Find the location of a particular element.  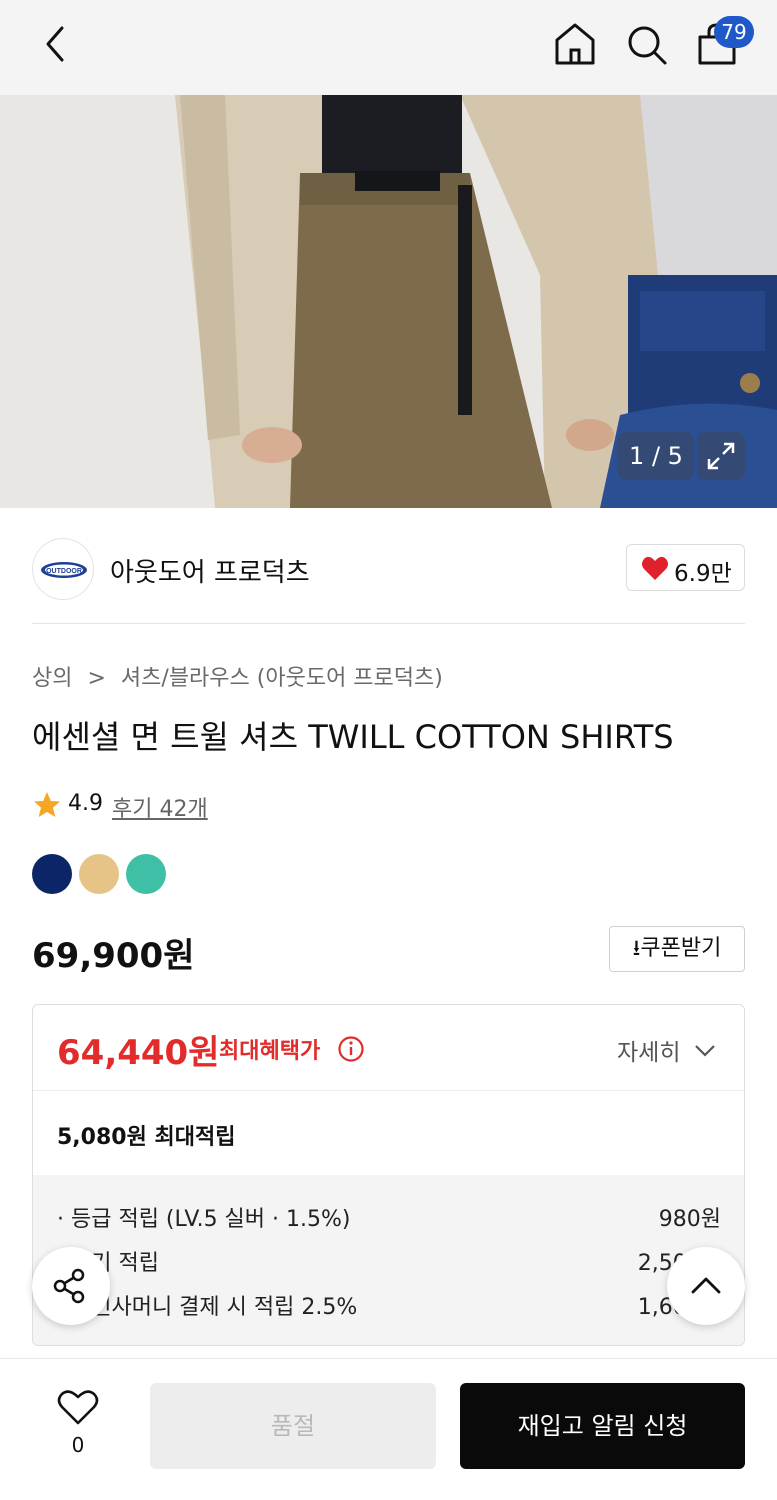

top-app-bar: 79 is located at coordinates (388, 47).